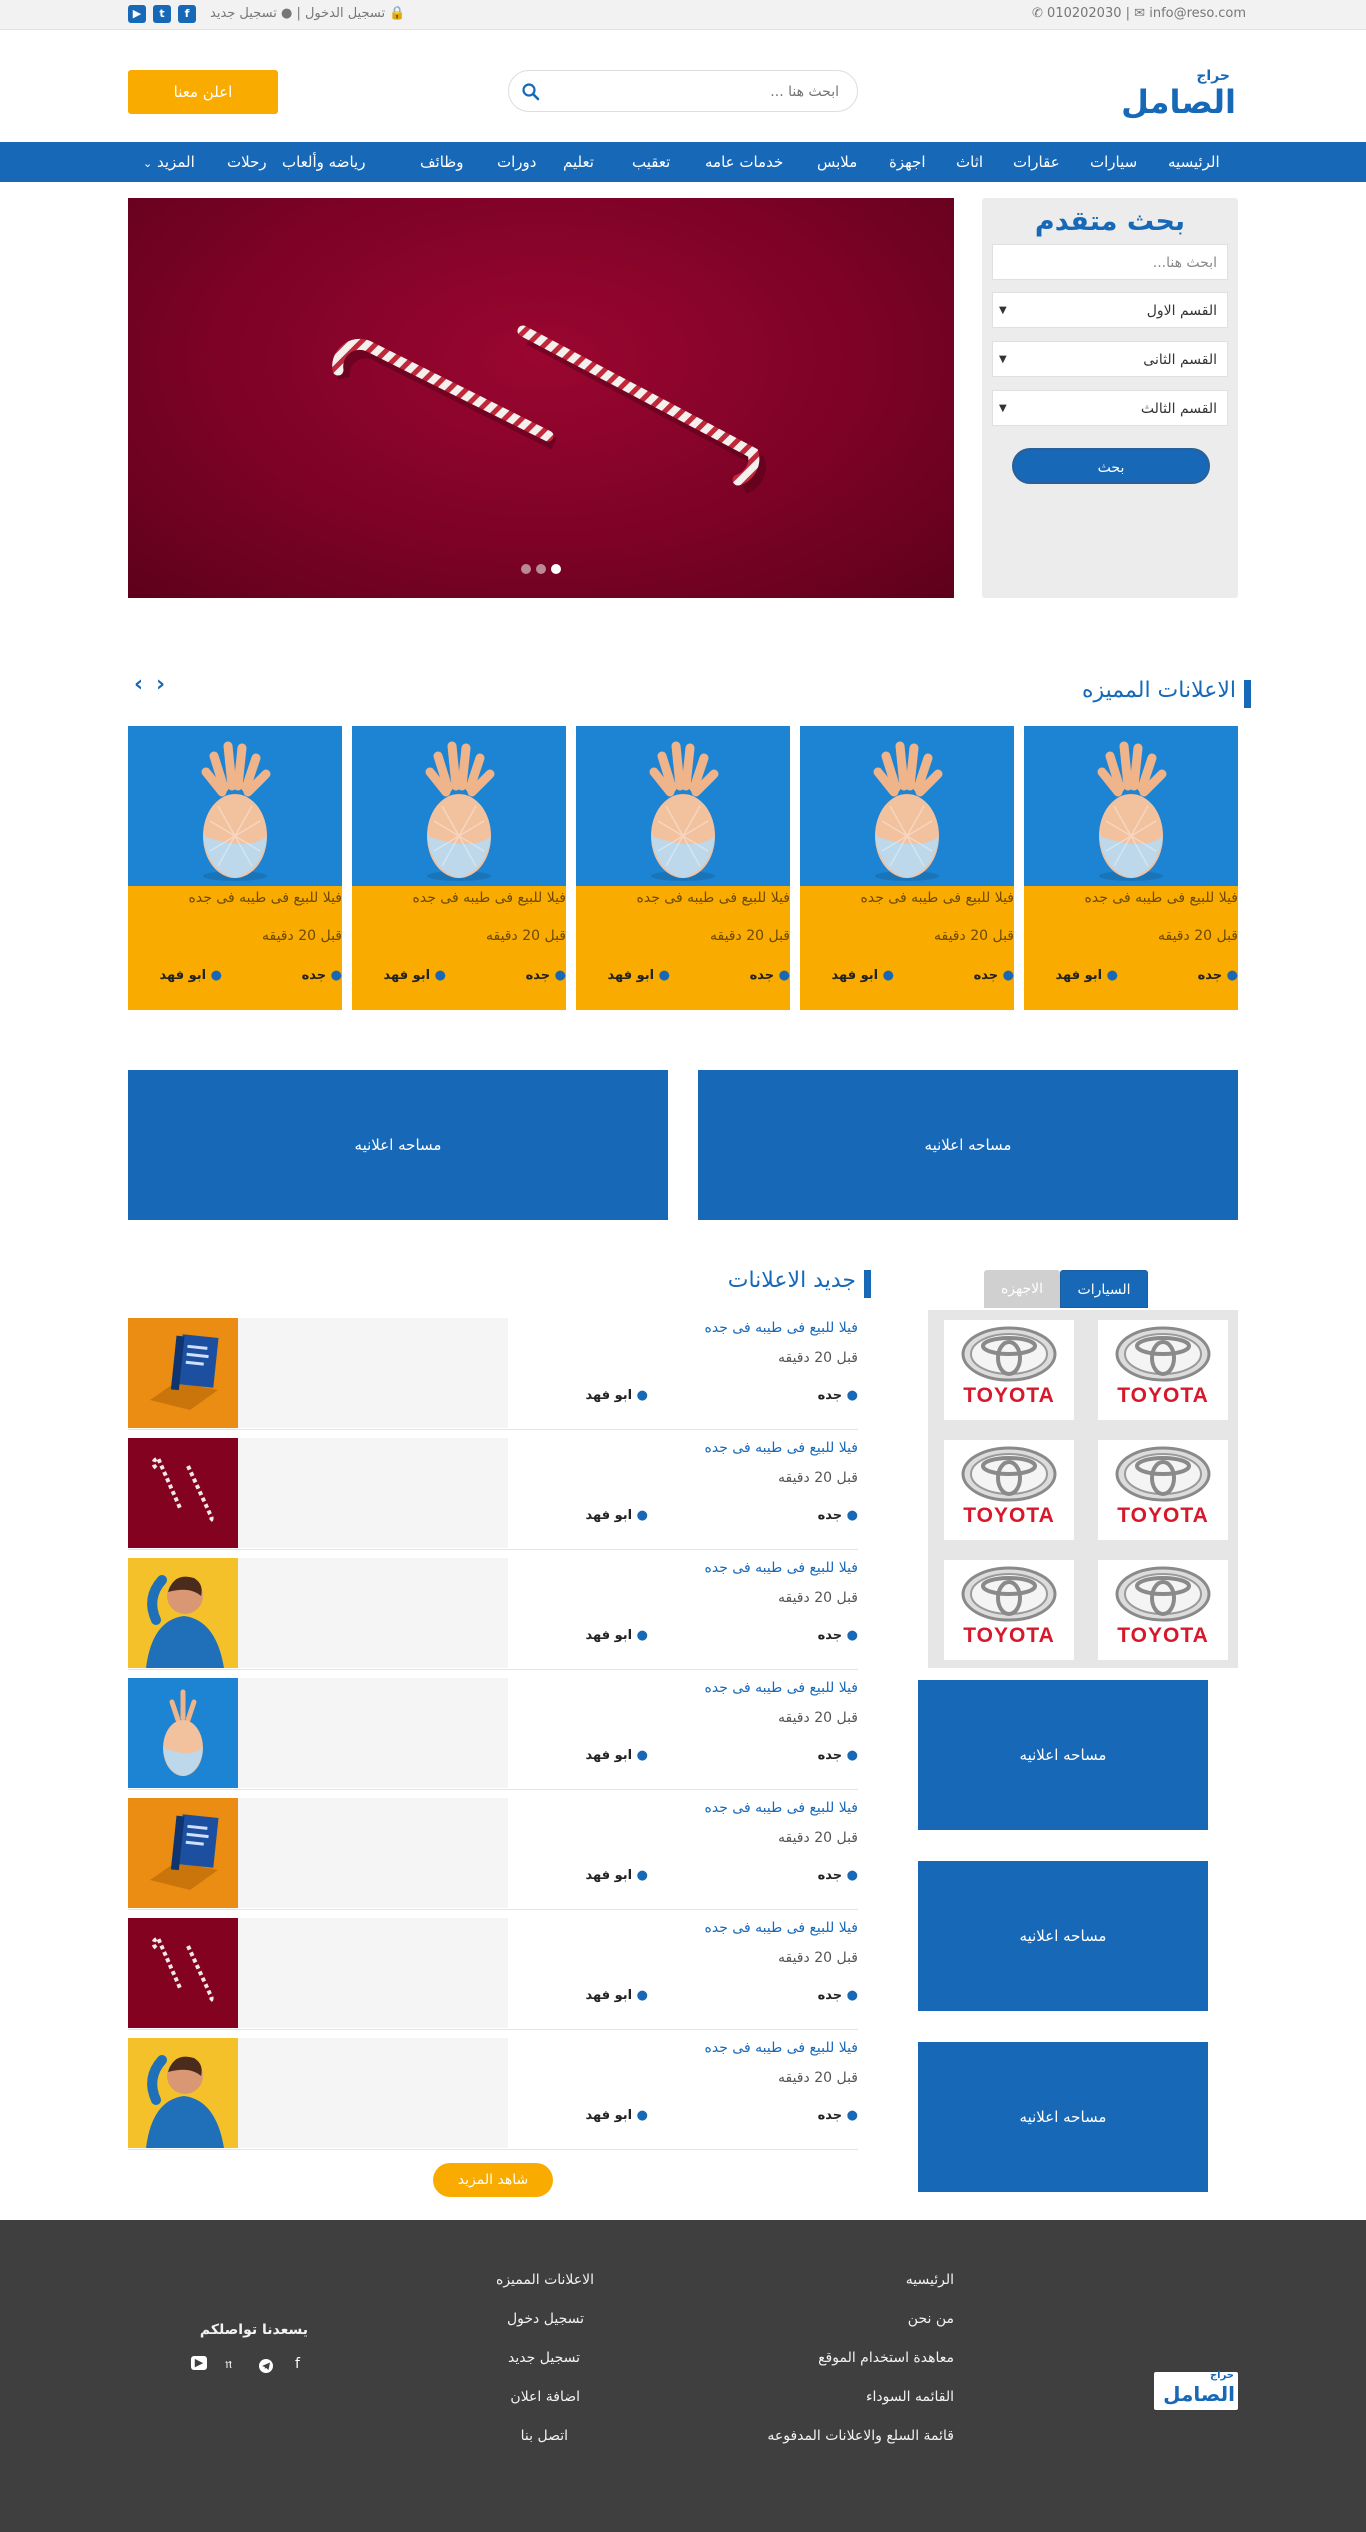 The height and width of the screenshot is (2532, 1366). What do you see at coordinates (541, 398) in the screenshot?
I see `hero-slider` at bounding box center [541, 398].